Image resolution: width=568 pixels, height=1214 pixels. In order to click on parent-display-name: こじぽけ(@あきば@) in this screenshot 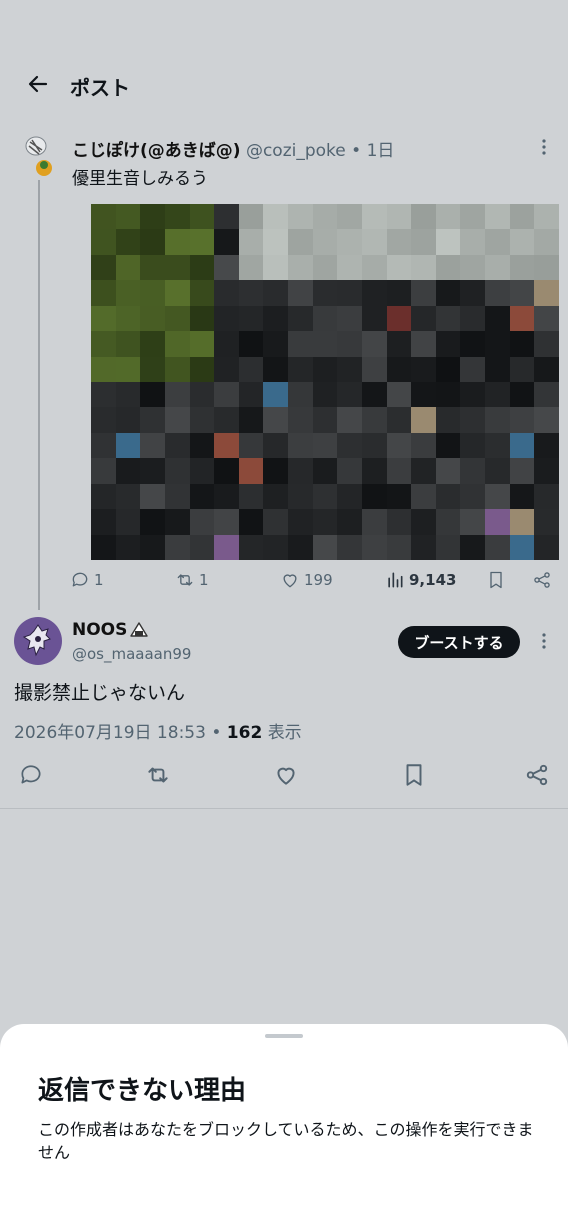, I will do `click(156, 151)`.